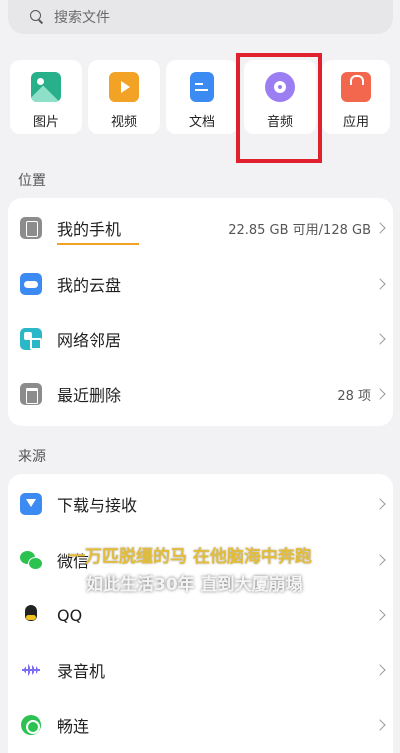 Image resolution: width=400 pixels, height=753 pixels. I want to click on video-icon, so click(124, 87).